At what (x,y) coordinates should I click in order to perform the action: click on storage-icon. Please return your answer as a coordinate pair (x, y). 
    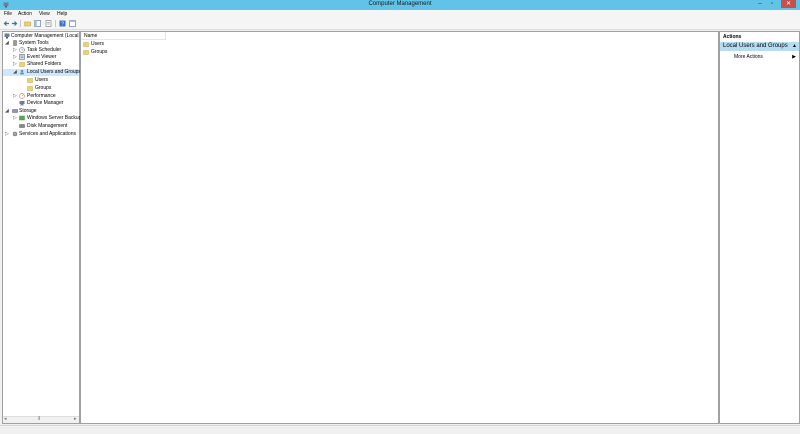
    Looking at the image, I should click on (15, 111).